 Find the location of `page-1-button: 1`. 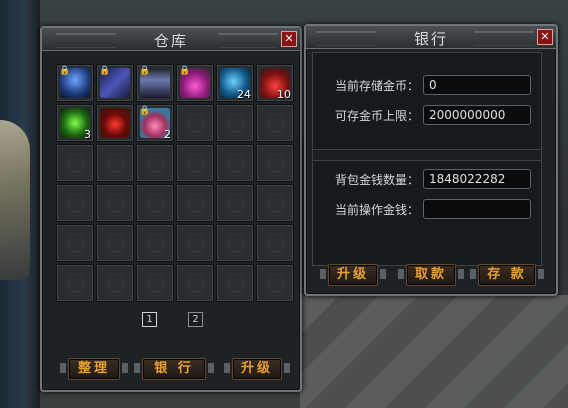

page-1-button: 1 is located at coordinates (149, 319).